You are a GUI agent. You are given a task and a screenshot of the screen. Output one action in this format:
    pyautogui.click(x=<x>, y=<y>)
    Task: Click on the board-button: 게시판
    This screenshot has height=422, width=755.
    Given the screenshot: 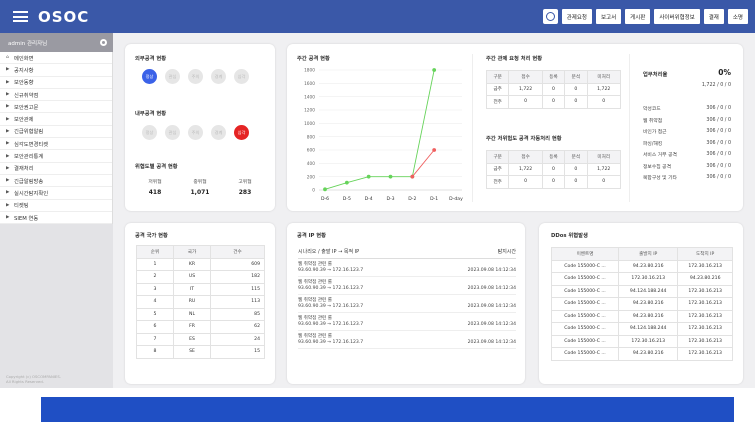 What is the action you would take?
    pyautogui.click(x=638, y=16)
    